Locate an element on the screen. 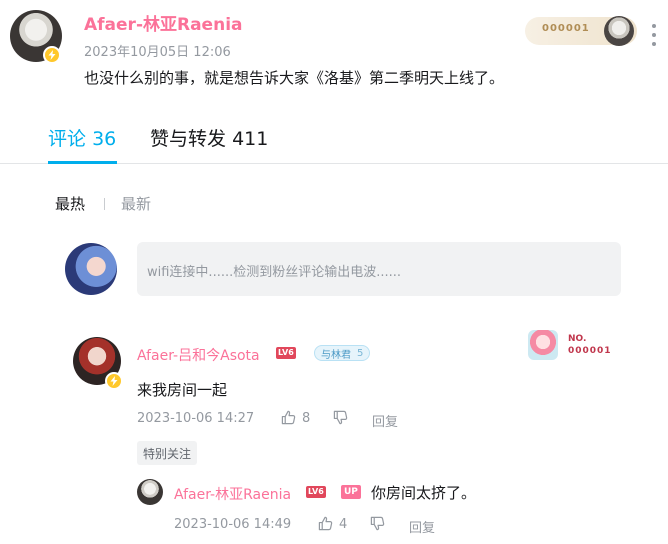 Image resolution: width=668 pixels, height=544 pixels. fan-card-avatar is located at coordinates (619, 31).